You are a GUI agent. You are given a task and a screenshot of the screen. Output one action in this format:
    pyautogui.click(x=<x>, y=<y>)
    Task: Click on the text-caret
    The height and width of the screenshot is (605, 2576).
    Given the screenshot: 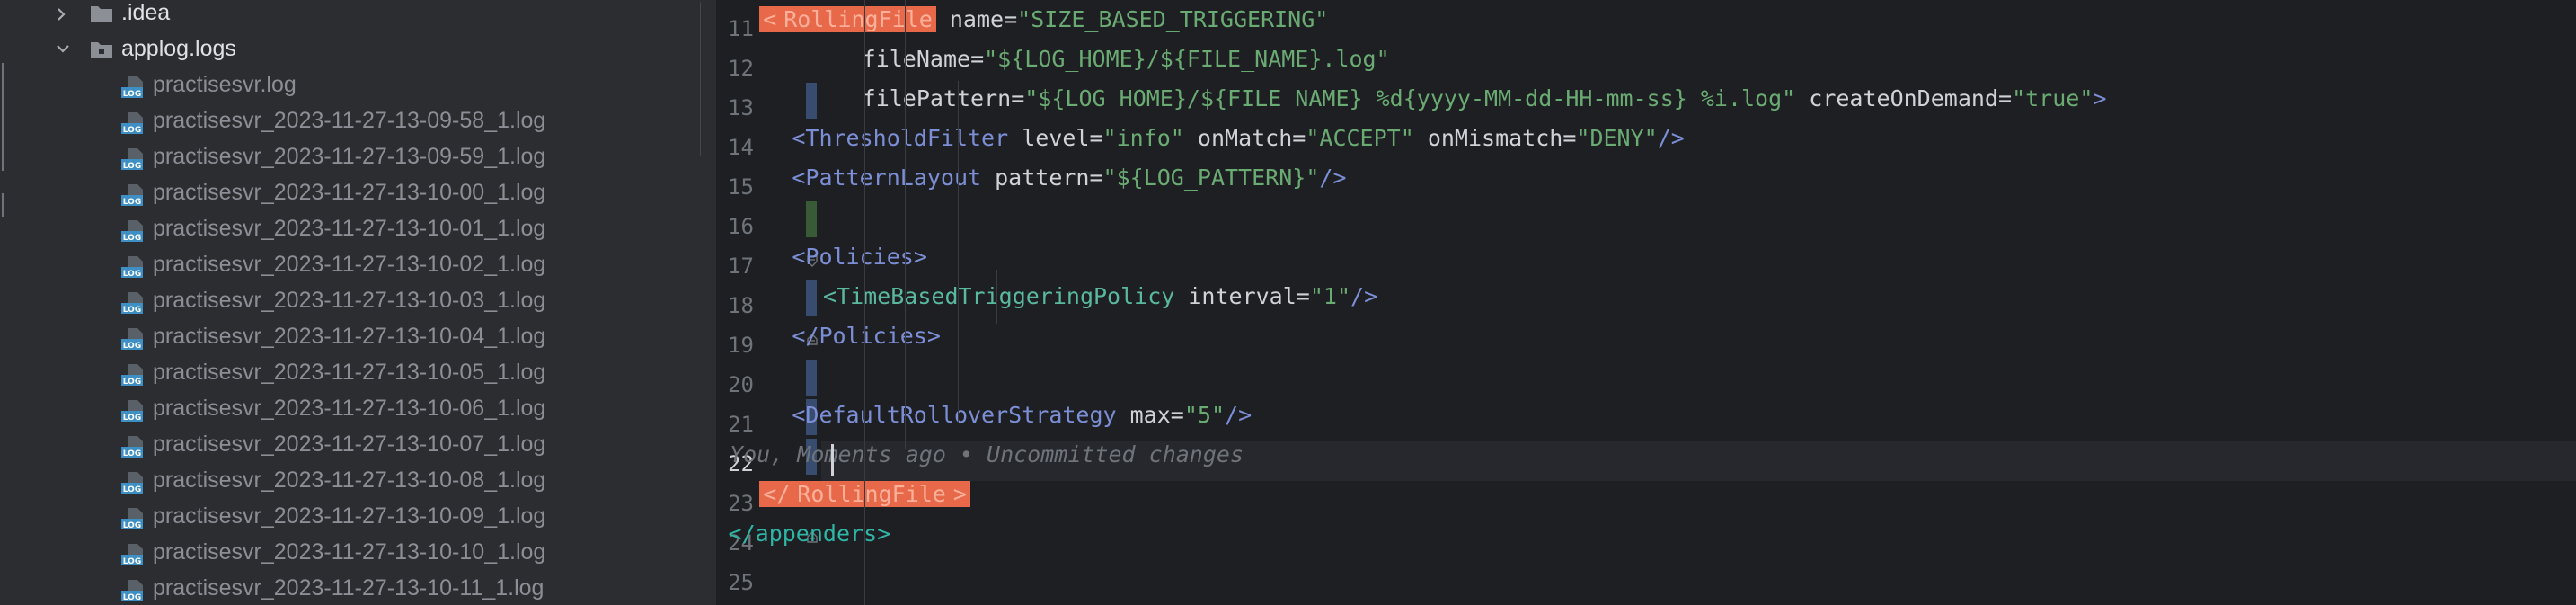 What is the action you would take?
    pyautogui.click(x=833, y=460)
    